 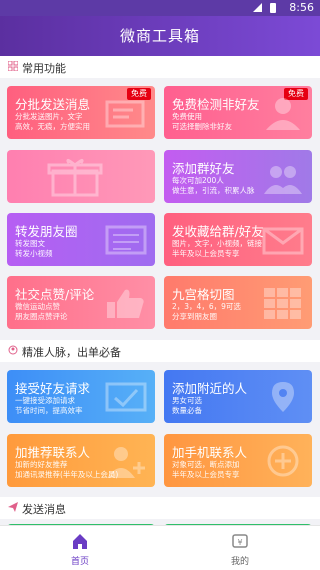 I want to click on card-title: 接受好友请求, so click(x=53, y=388).